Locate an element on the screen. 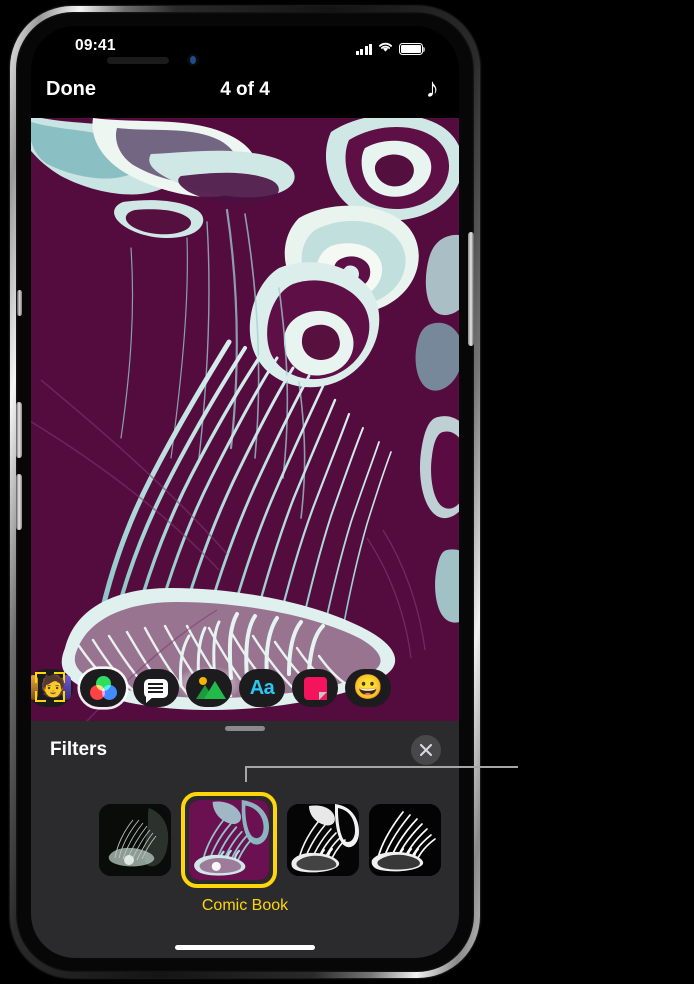 The image size is (694, 984). battery-icon is located at coordinates (412, 49).